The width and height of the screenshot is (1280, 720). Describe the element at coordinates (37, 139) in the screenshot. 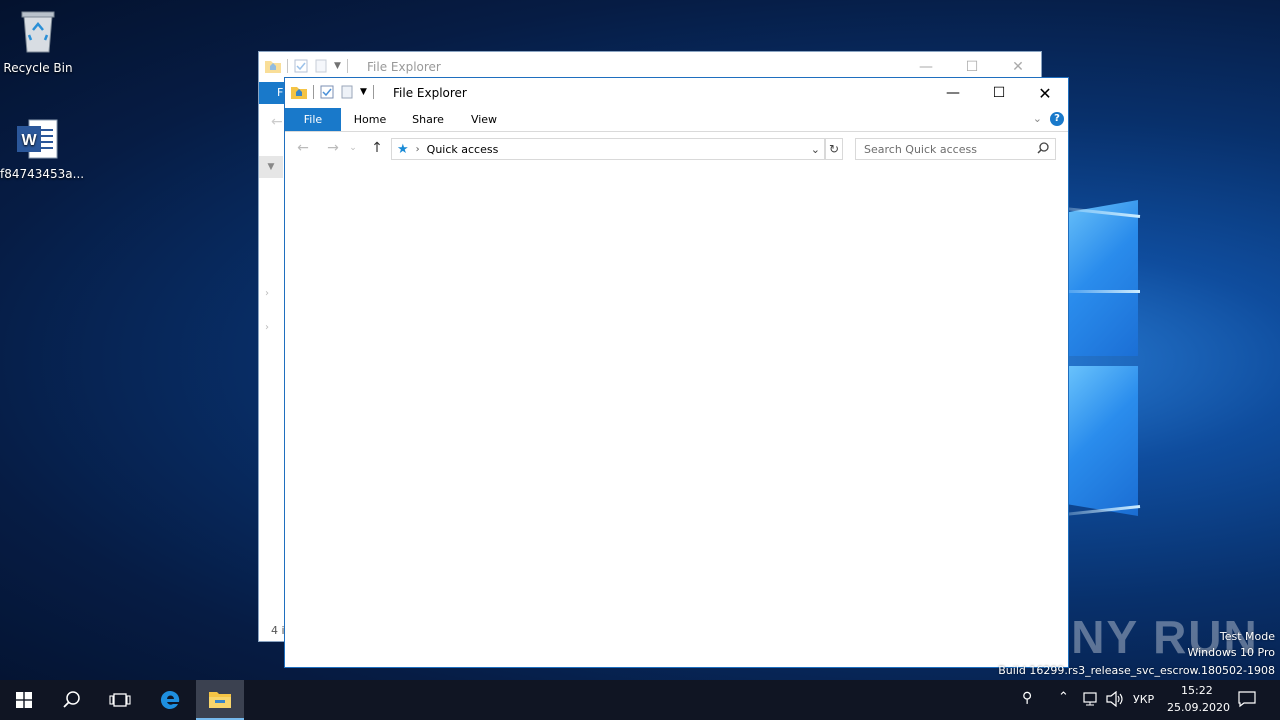

I see `word-document-icon: W` at that location.